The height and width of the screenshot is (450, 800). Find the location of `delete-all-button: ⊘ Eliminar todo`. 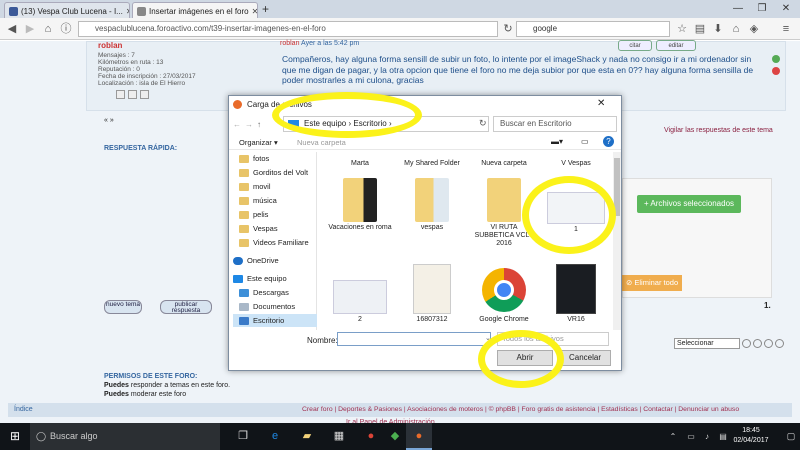

delete-all-button: ⊘ Eliminar todo is located at coordinates (652, 283).